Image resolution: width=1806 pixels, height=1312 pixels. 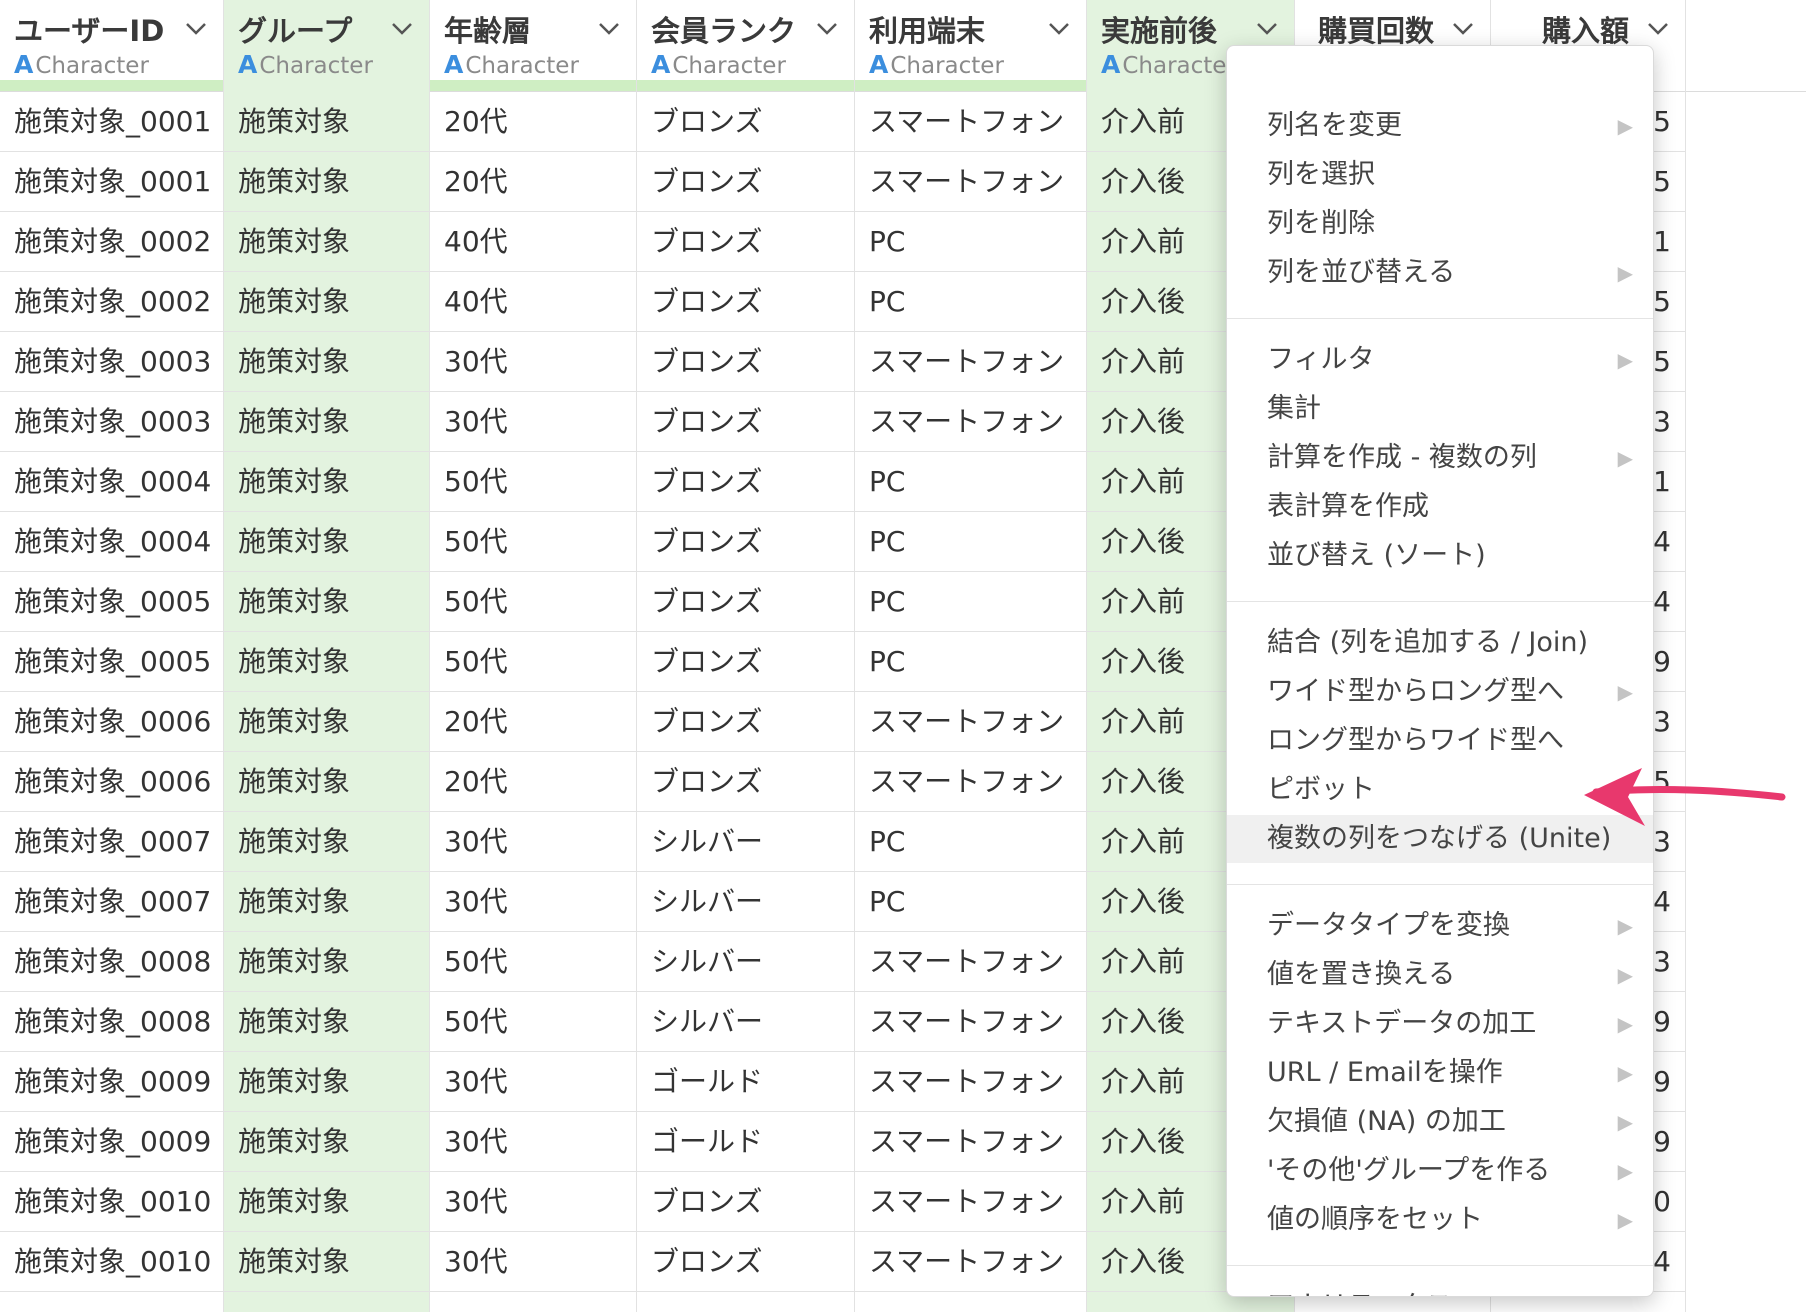 I want to click on table-cell: 施策対象_0010, so click(x=111, y=1202).